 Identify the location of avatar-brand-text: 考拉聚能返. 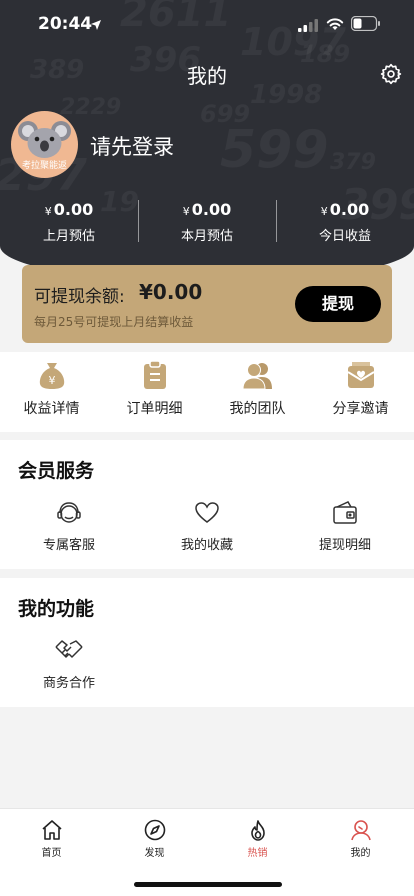
(44, 166).